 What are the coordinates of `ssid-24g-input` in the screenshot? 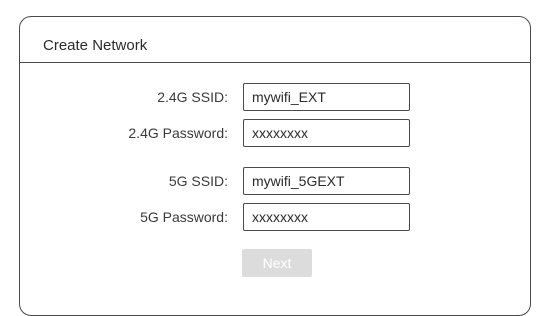 It's located at (326, 97).